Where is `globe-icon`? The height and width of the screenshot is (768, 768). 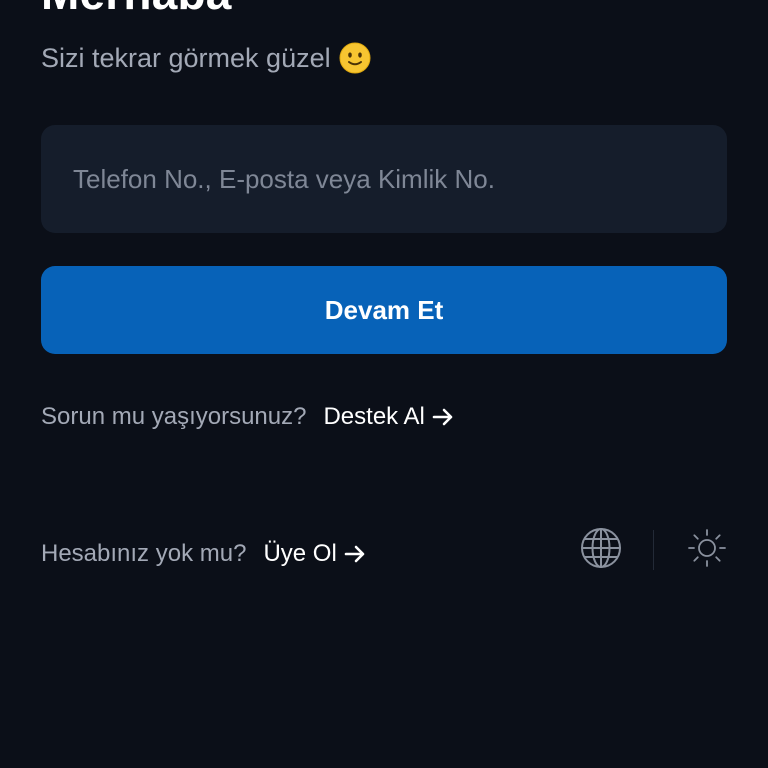
globe-icon is located at coordinates (601, 550).